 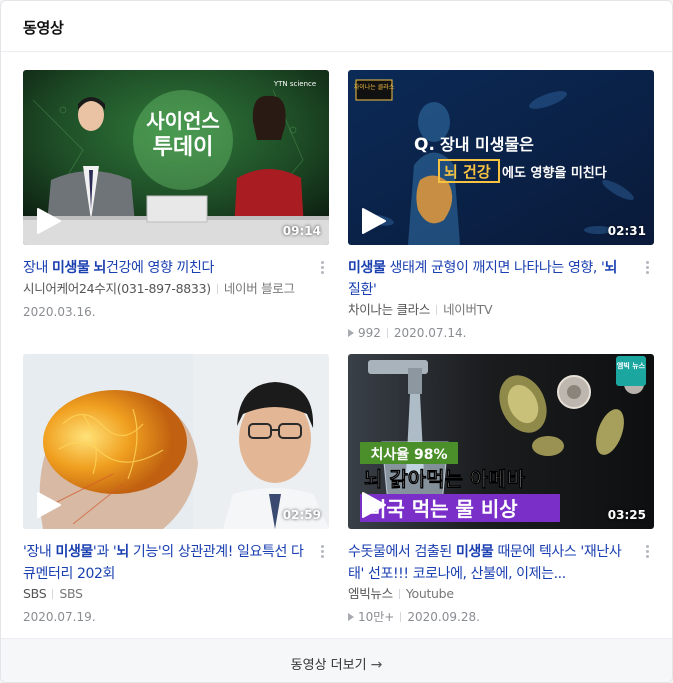 I want to click on title-text: 건강에 영향 끼친다, so click(x=160, y=268).